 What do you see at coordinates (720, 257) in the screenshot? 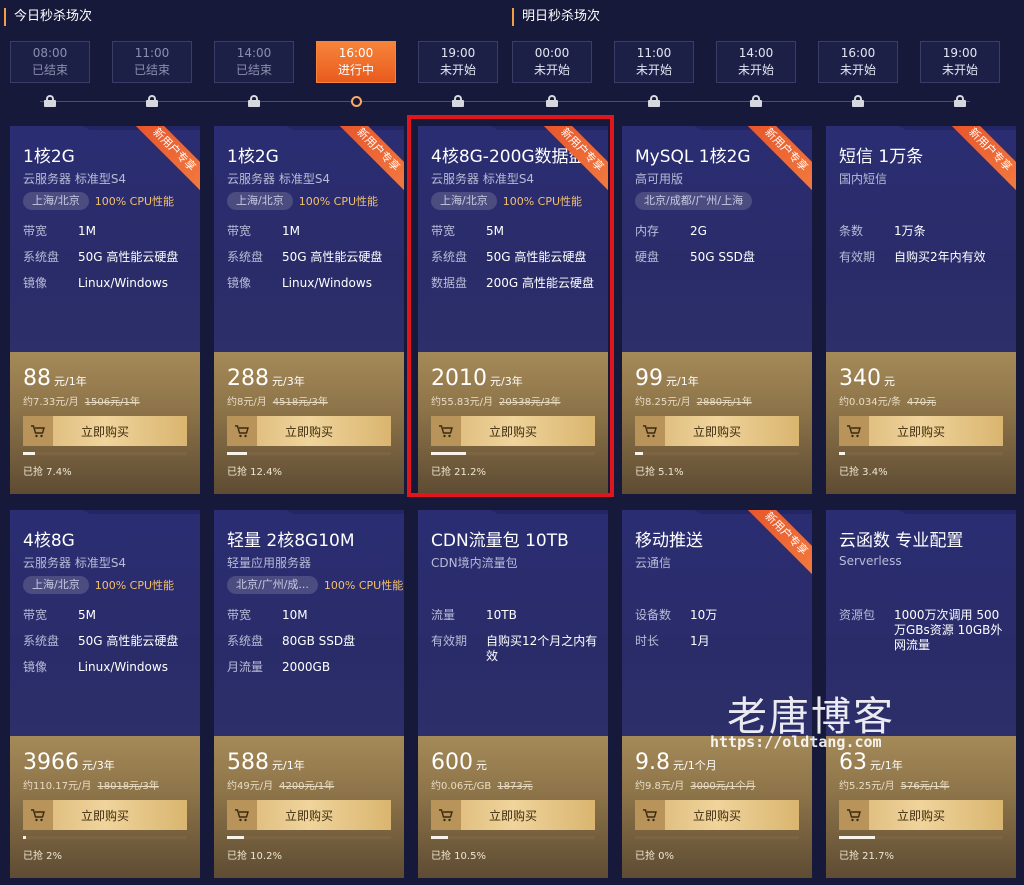
I see `spec-row: 硬盘 50G SSD盘` at bounding box center [720, 257].